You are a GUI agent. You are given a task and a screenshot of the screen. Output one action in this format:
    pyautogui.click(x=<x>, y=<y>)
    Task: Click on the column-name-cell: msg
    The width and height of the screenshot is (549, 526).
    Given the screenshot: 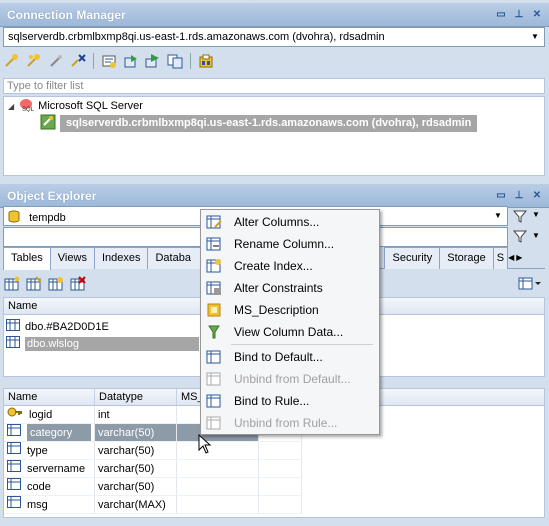 What is the action you would take?
    pyautogui.click(x=49, y=505)
    